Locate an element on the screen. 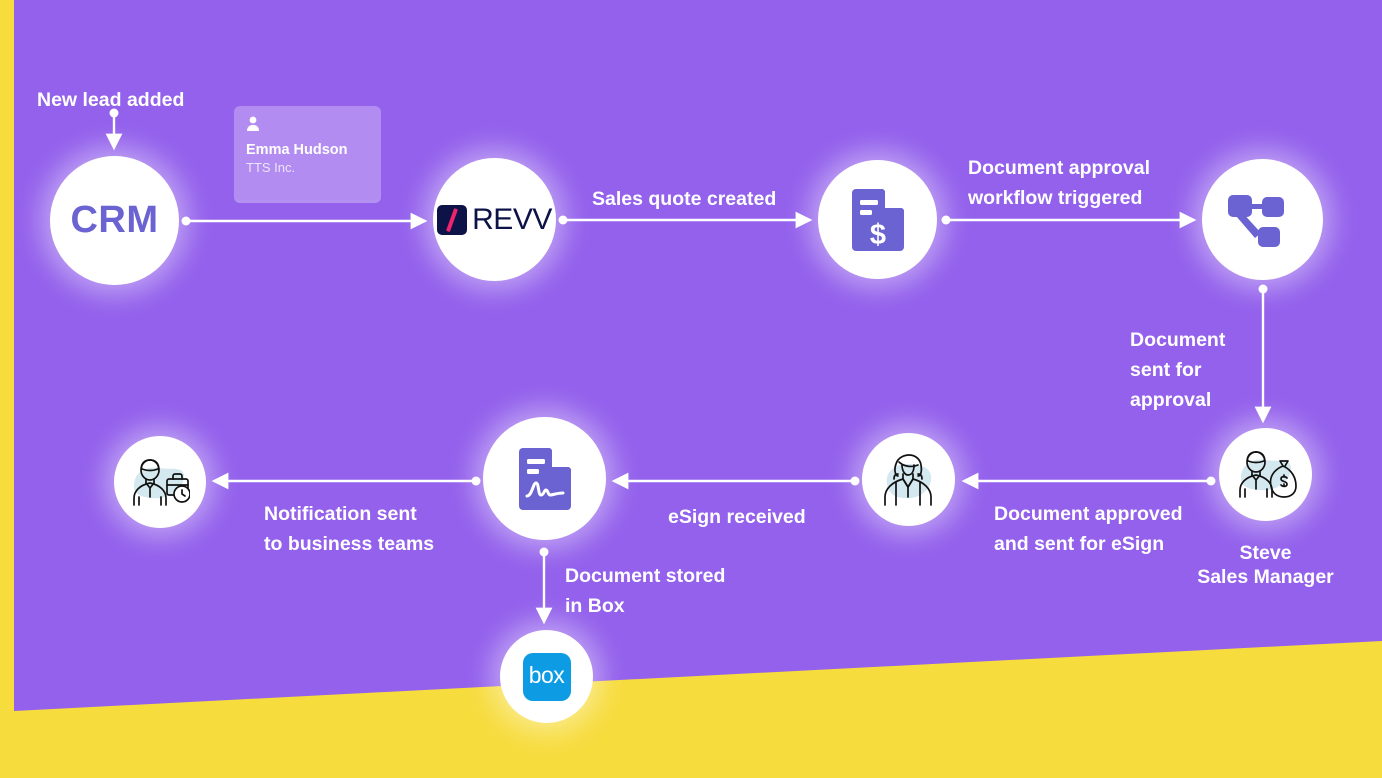 This screenshot has width=1382, height=778. label-new-lead-added: New lead added is located at coordinates (111, 100).